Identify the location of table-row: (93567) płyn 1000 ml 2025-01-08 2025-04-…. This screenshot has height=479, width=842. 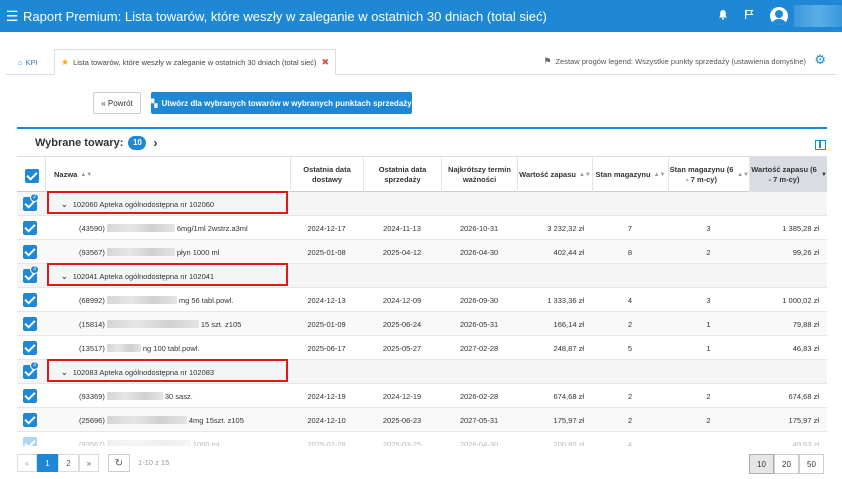
(422, 252).